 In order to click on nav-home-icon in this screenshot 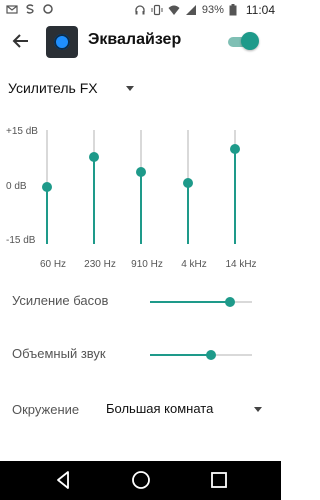, I will do `click(141, 480)`.